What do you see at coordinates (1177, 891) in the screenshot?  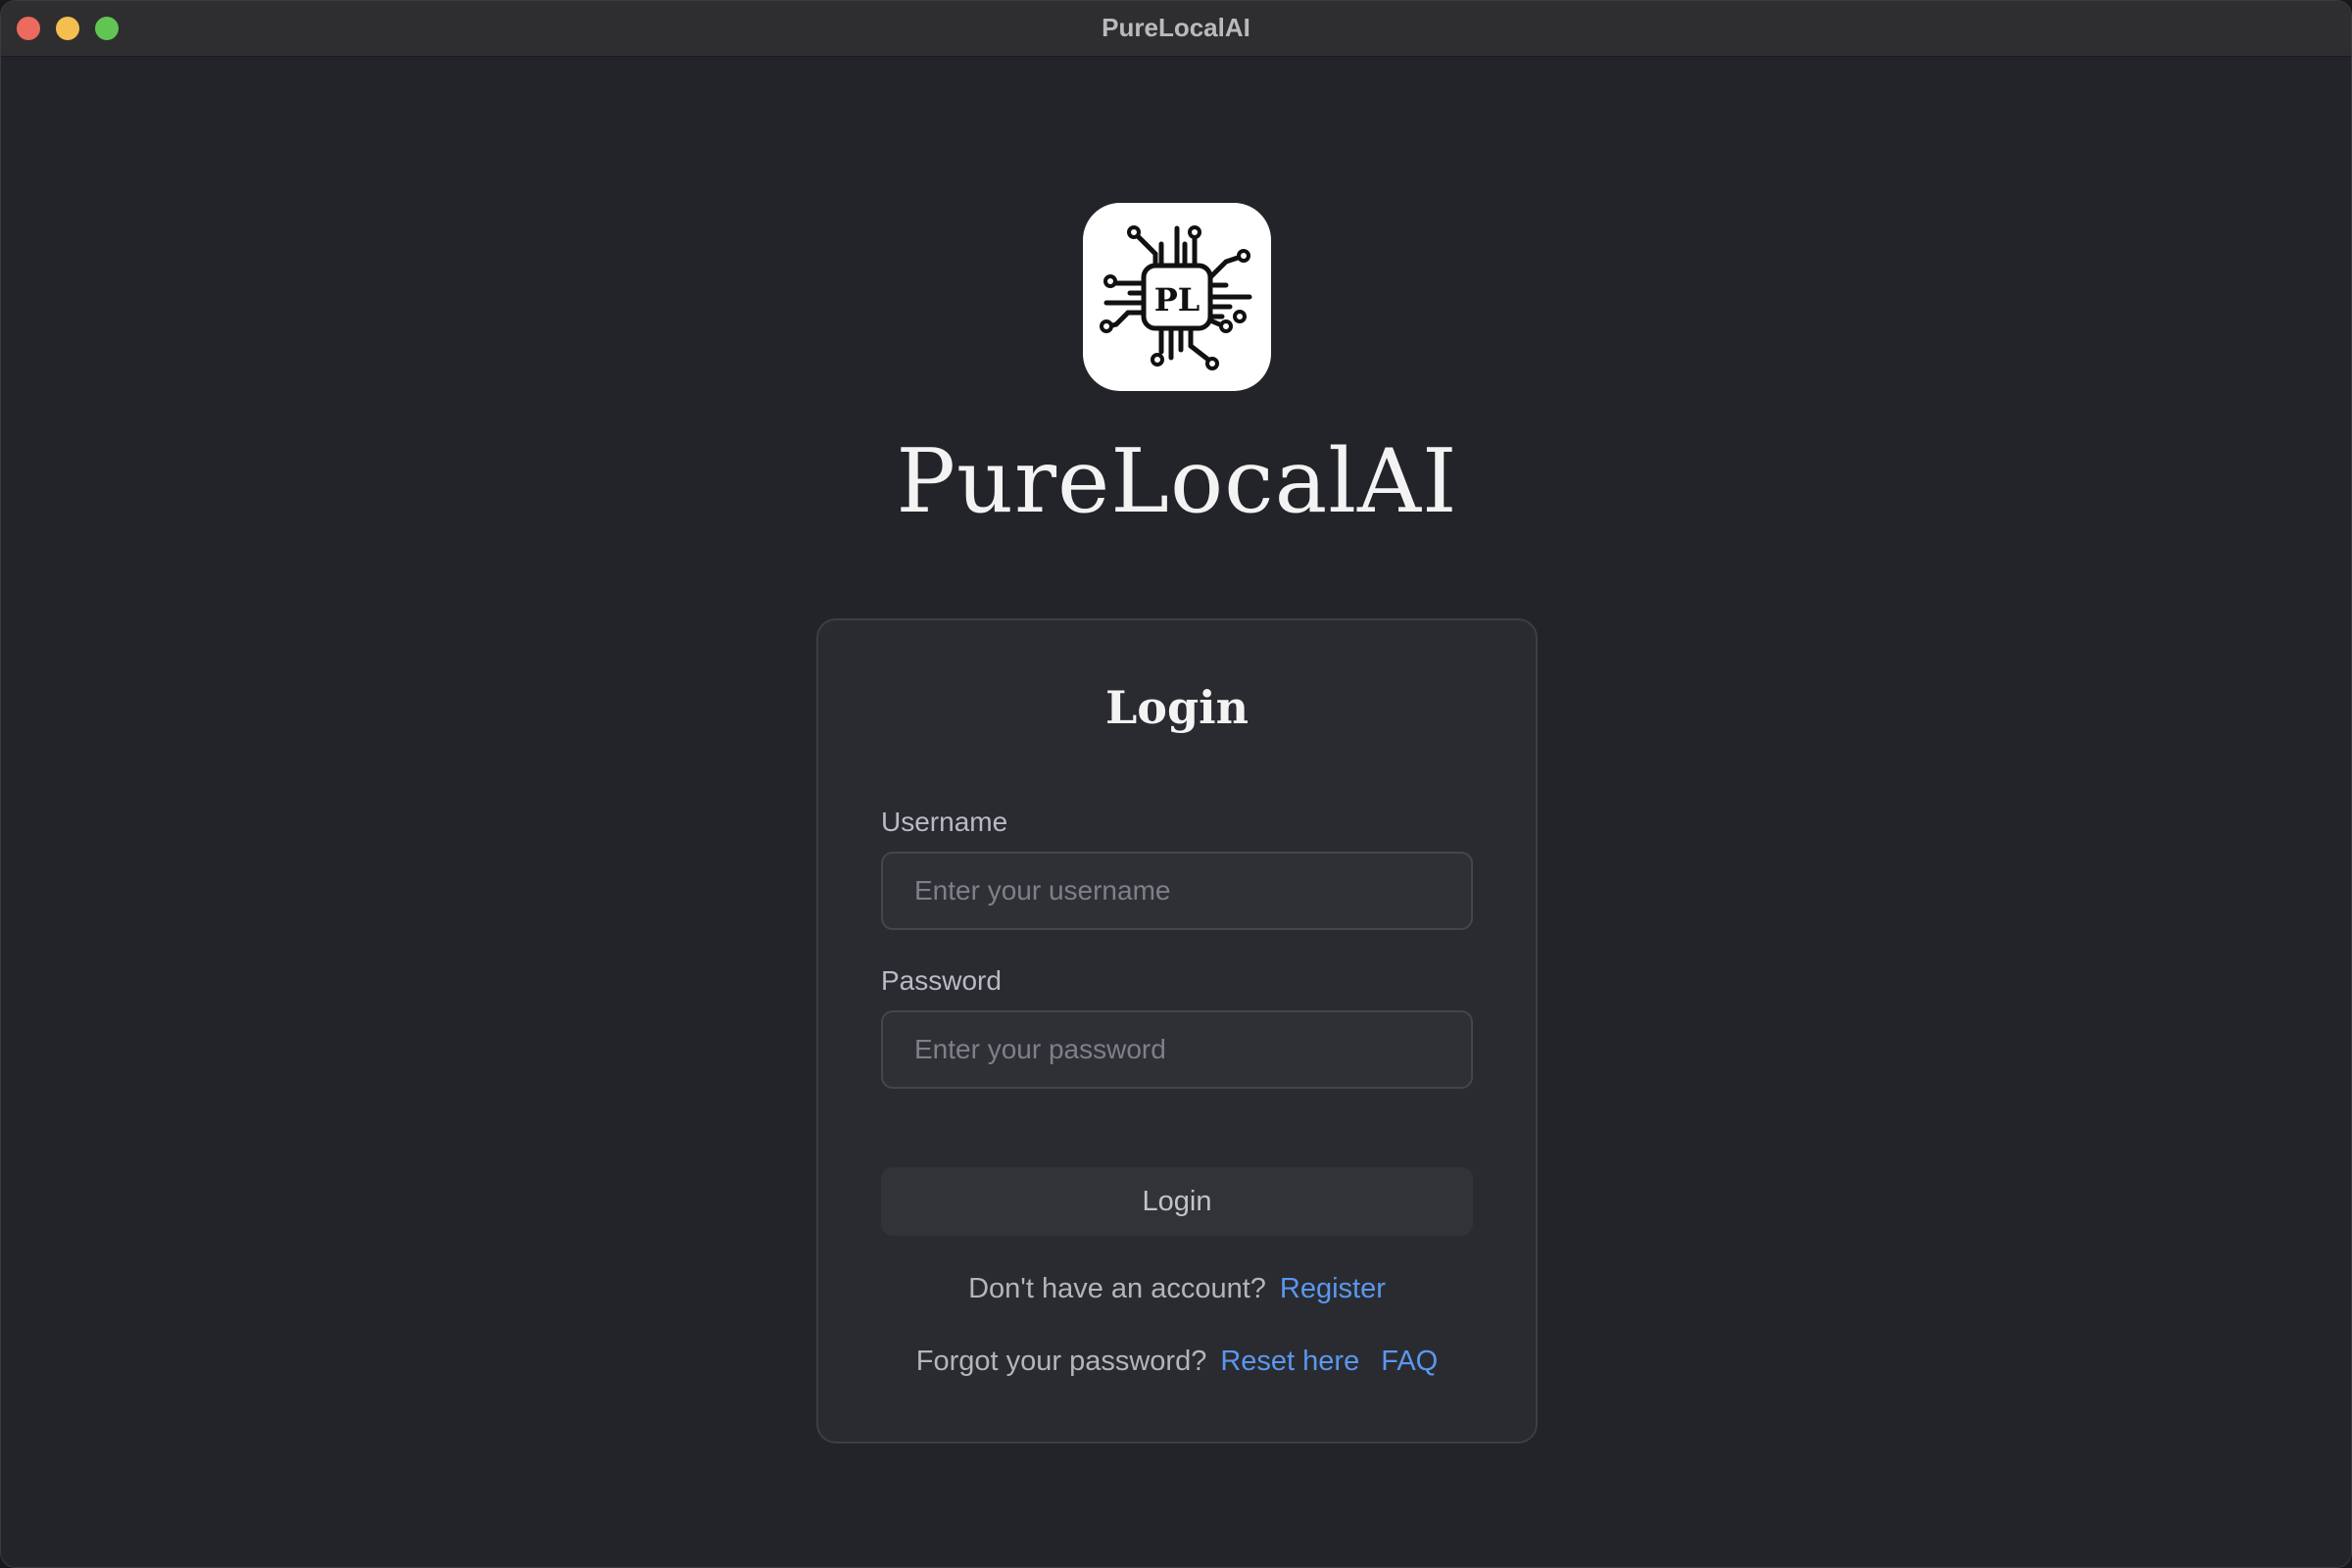 I see `username-input` at bounding box center [1177, 891].